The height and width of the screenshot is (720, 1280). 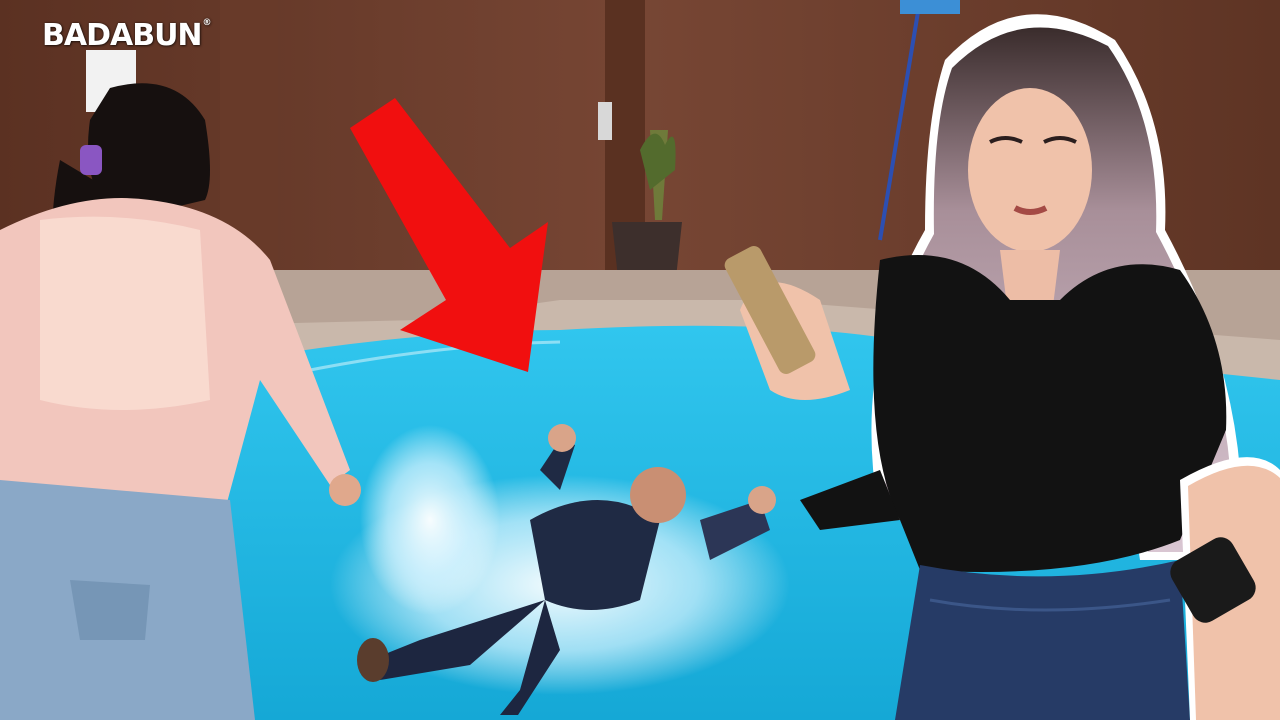 I want to click on plant-pot, so click(x=647, y=250).